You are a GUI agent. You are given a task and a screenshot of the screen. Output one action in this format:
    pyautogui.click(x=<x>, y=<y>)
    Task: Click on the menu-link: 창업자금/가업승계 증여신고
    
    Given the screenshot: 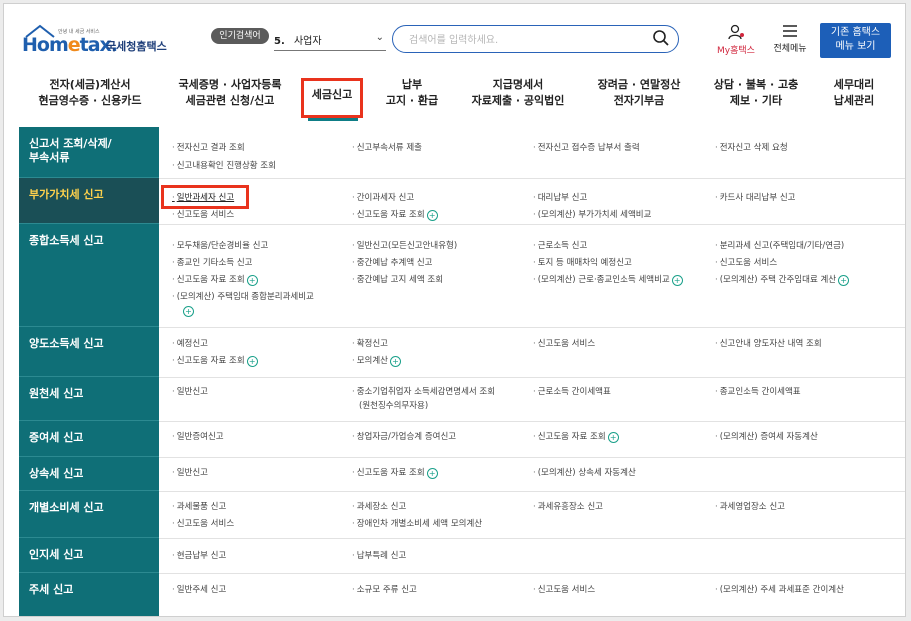 What is the action you would take?
    pyautogui.click(x=404, y=436)
    